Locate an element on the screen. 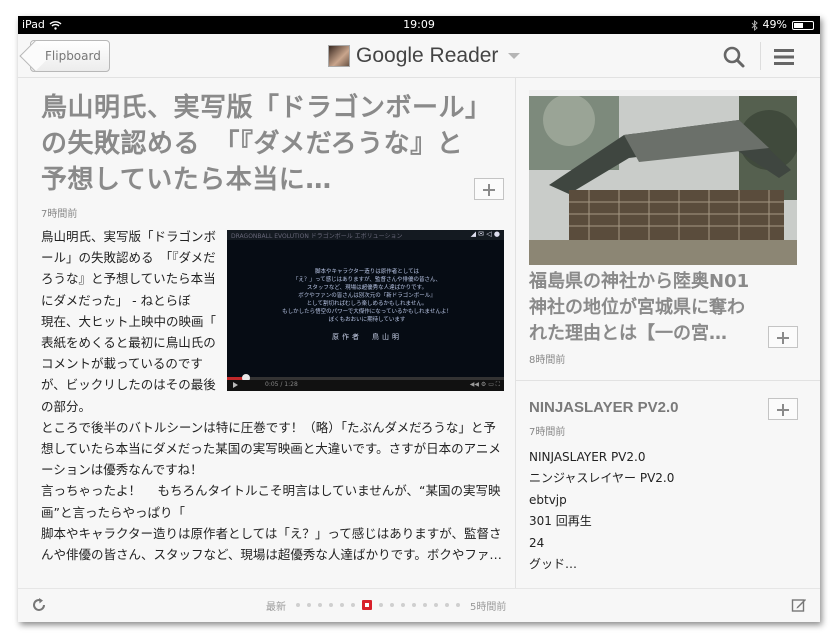  video-caption-line: ぼくもおおいに期待しています is located at coordinates (367, 320).